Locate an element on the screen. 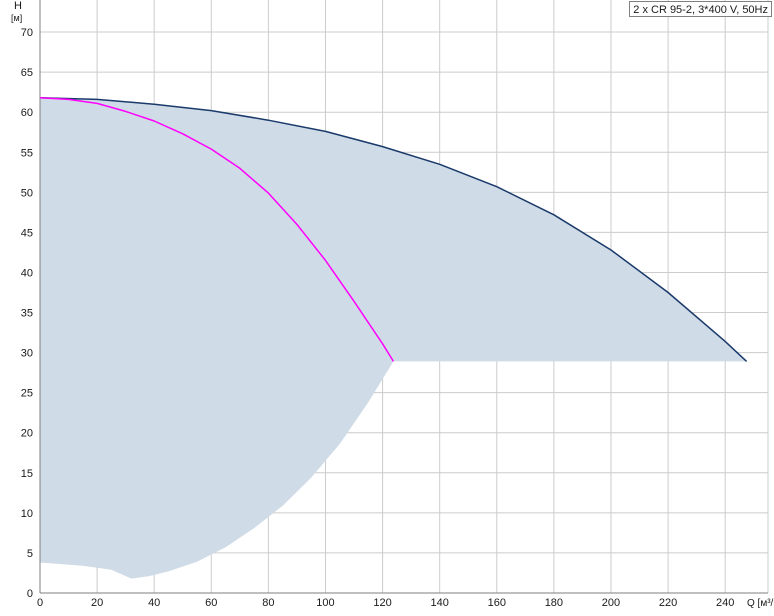 The image size is (774, 616). y-tick-label-70: 70 is located at coordinates (27, 33).